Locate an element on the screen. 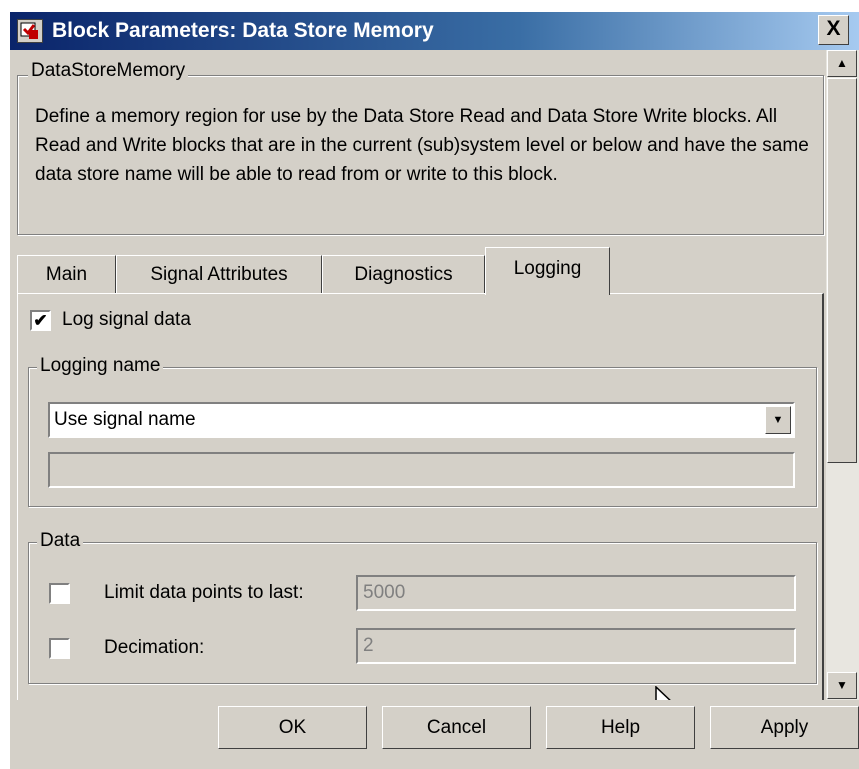  close-icon: X is located at coordinates (833, 28).